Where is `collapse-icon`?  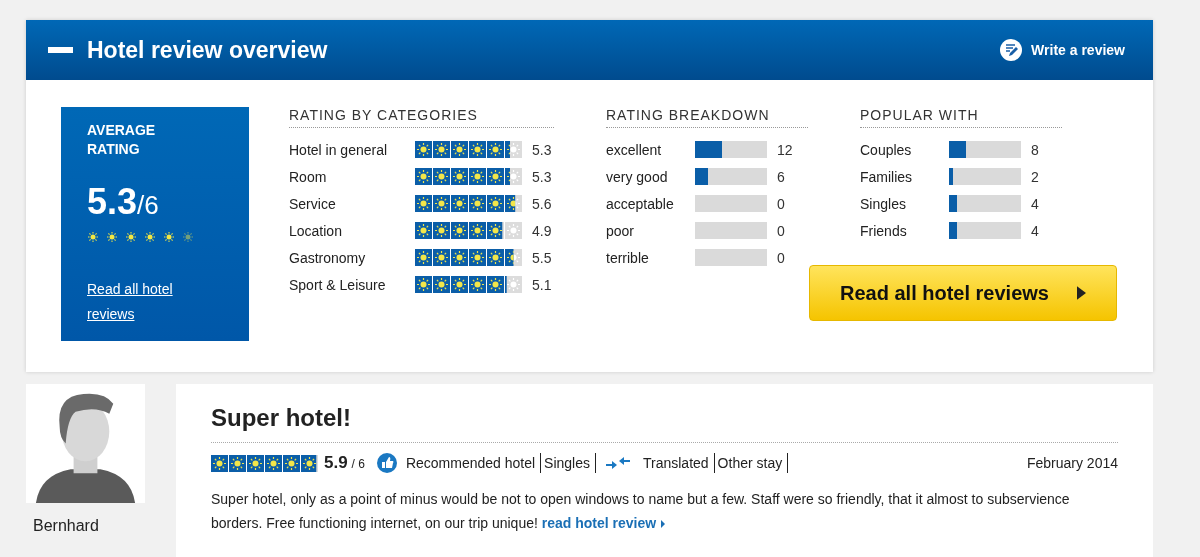 collapse-icon is located at coordinates (60, 50).